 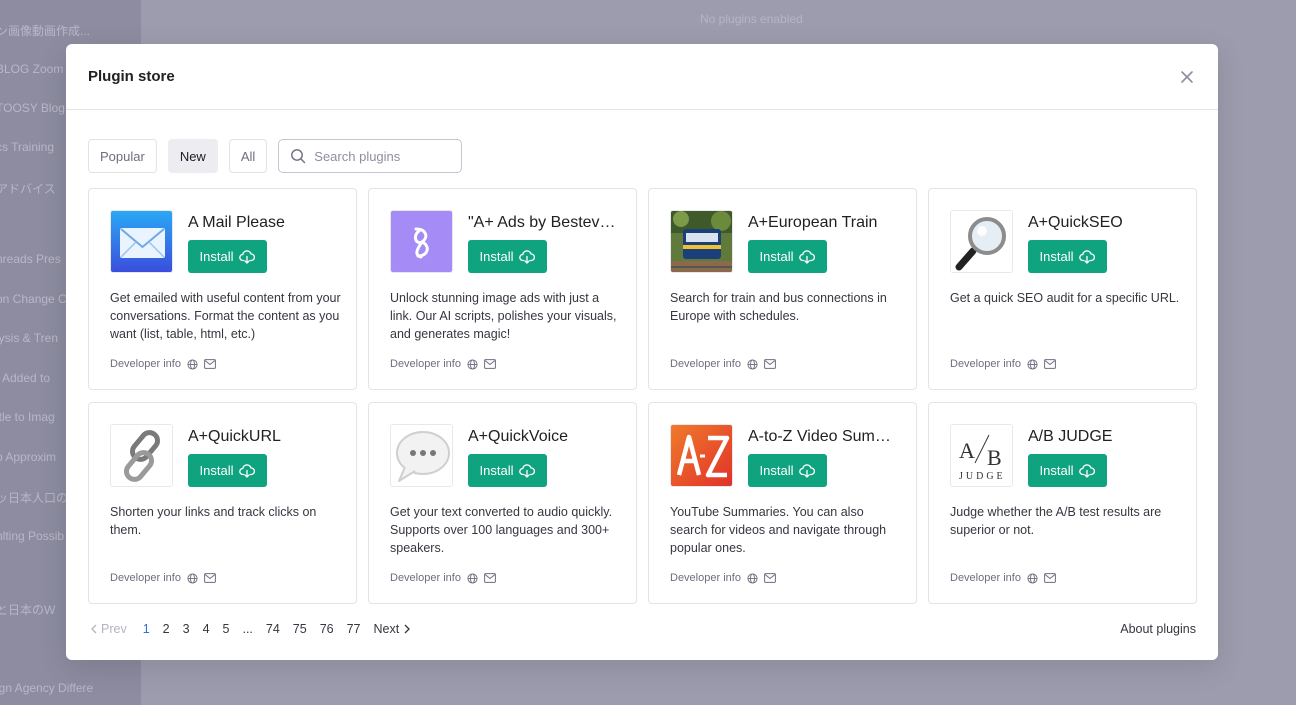 I want to click on prev-page-button: Prev, so click(x=108, y=629).